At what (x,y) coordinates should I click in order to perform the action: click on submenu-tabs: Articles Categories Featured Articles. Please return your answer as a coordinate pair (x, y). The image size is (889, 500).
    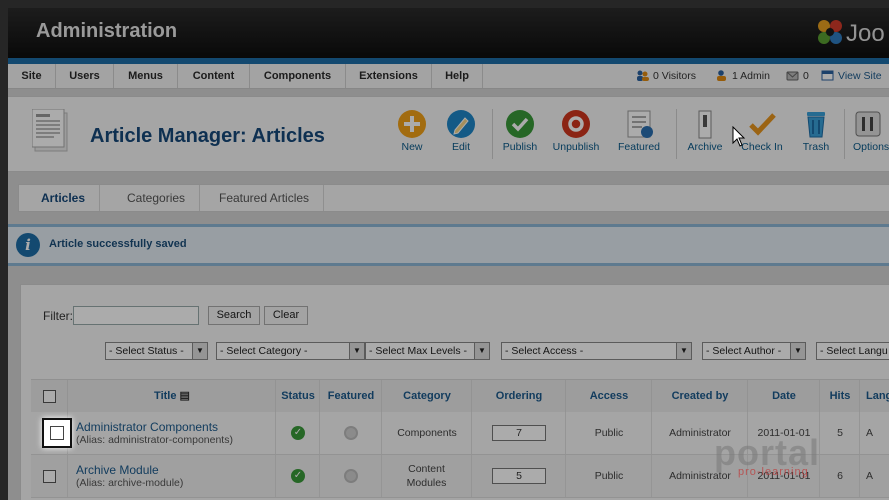
    Looking at the image, I should click on (453, 198).